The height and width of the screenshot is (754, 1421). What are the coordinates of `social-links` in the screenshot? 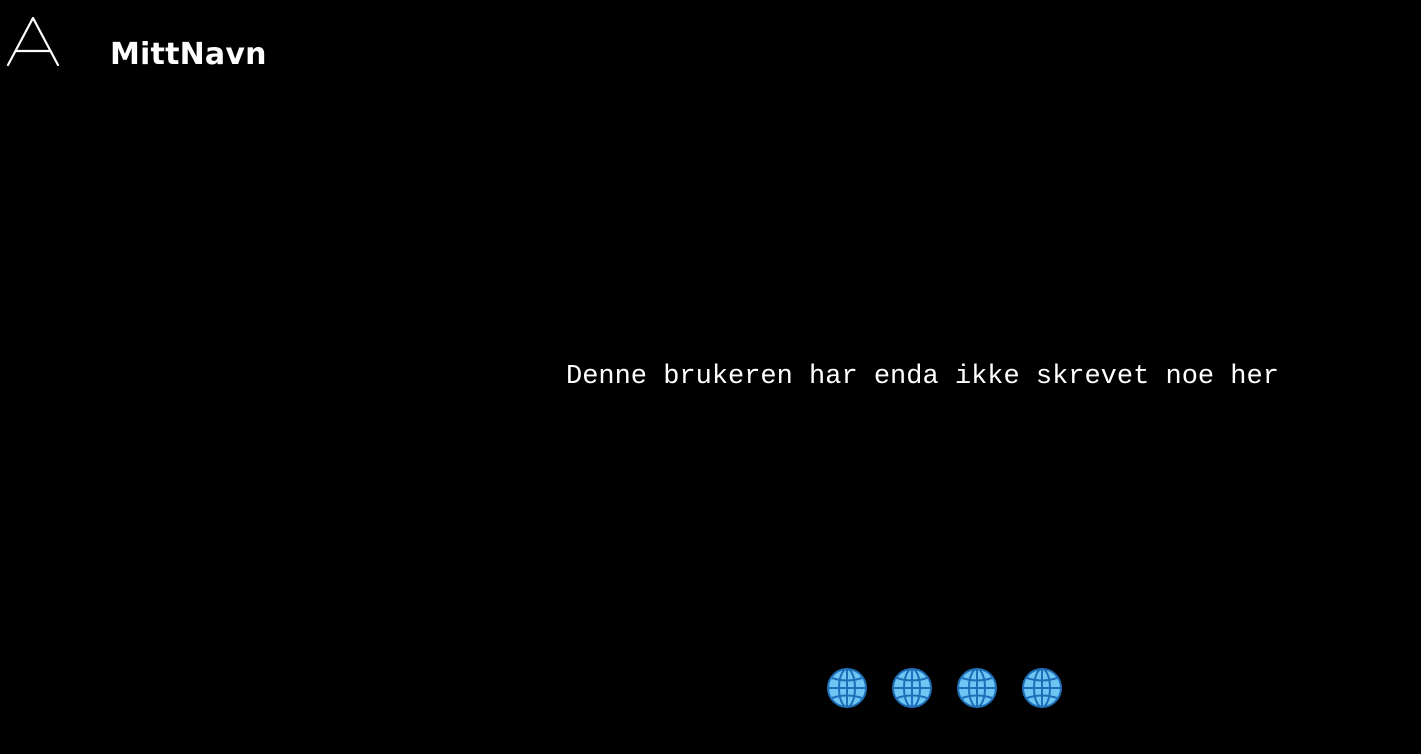 It's located at (944, 688).